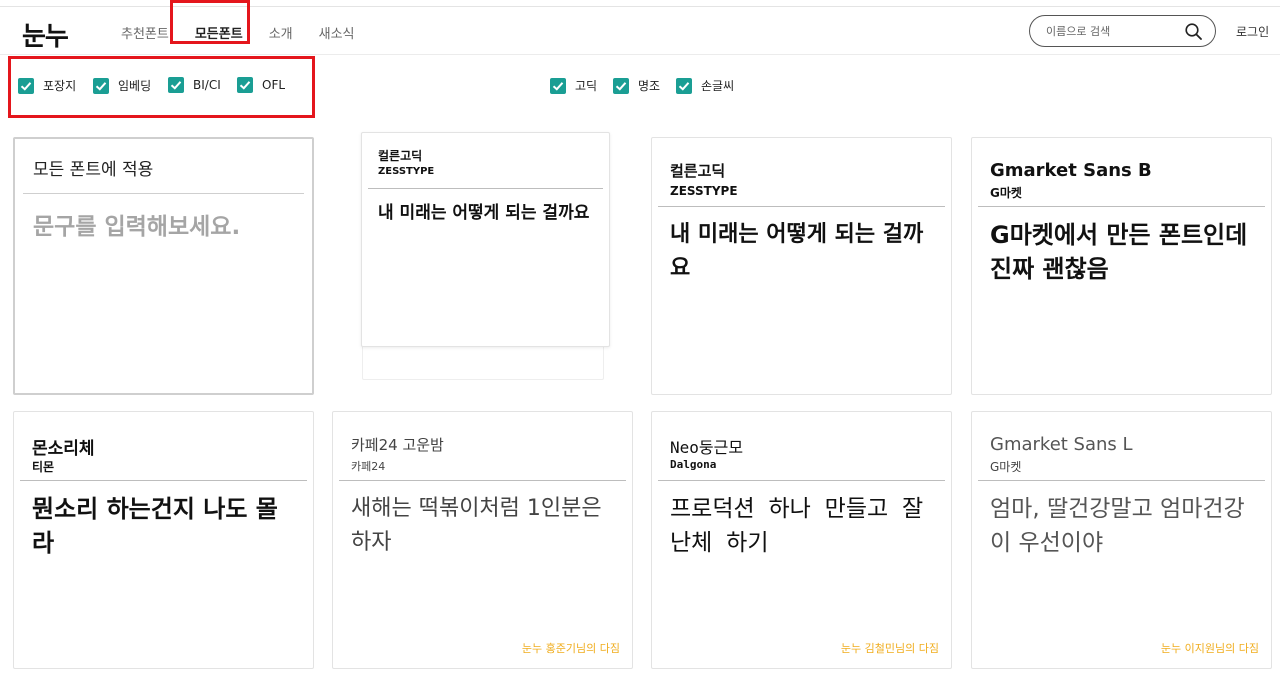 The height and width of the screenshot is (680, 1280). I want to click on apply-all-card: 모든 폰트에 적용, so click(163, 266).